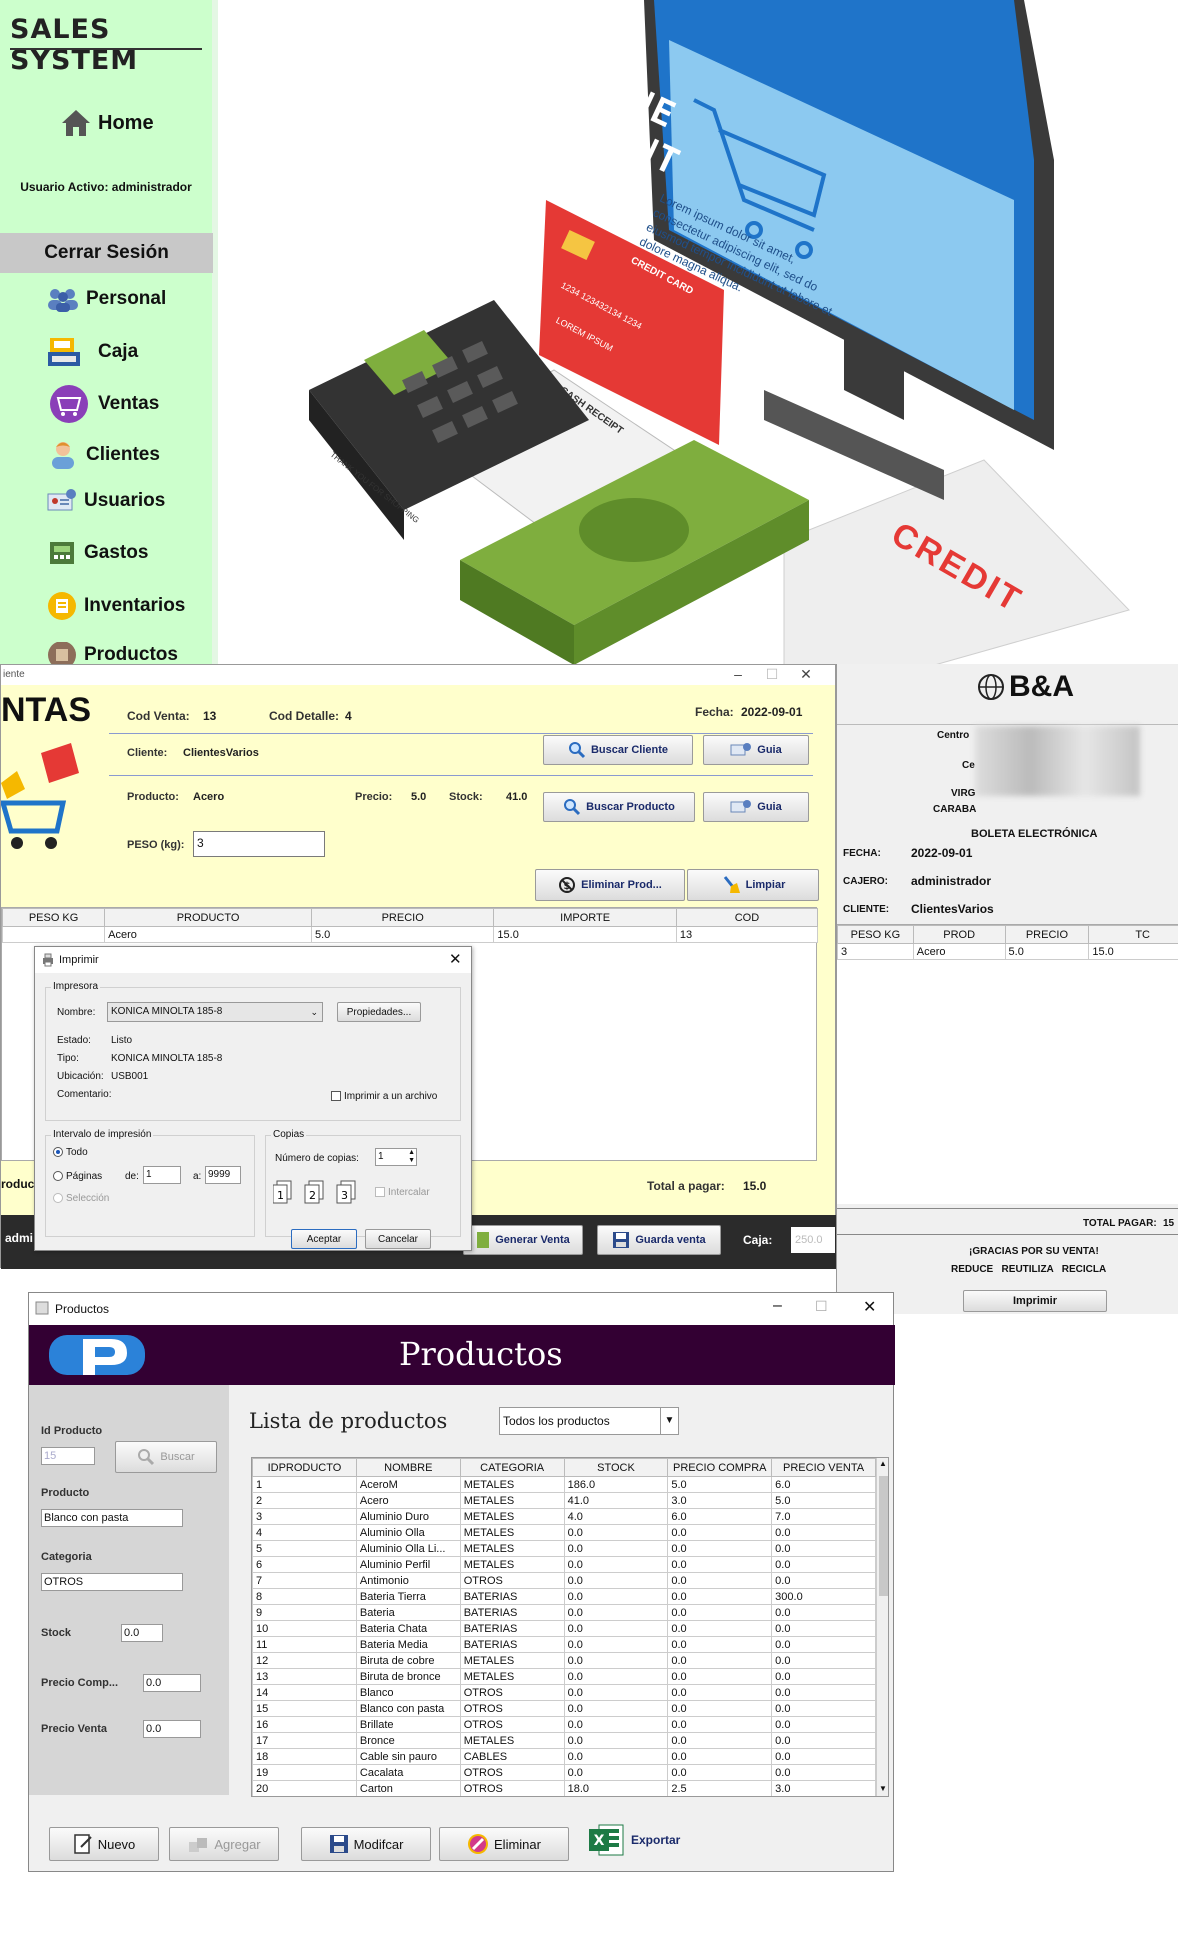  What do you see at coordinates (659, 1240) in the screenshot?
I see `guarda-venta-button: Guarda venta` at bounding box center [659, 1240].